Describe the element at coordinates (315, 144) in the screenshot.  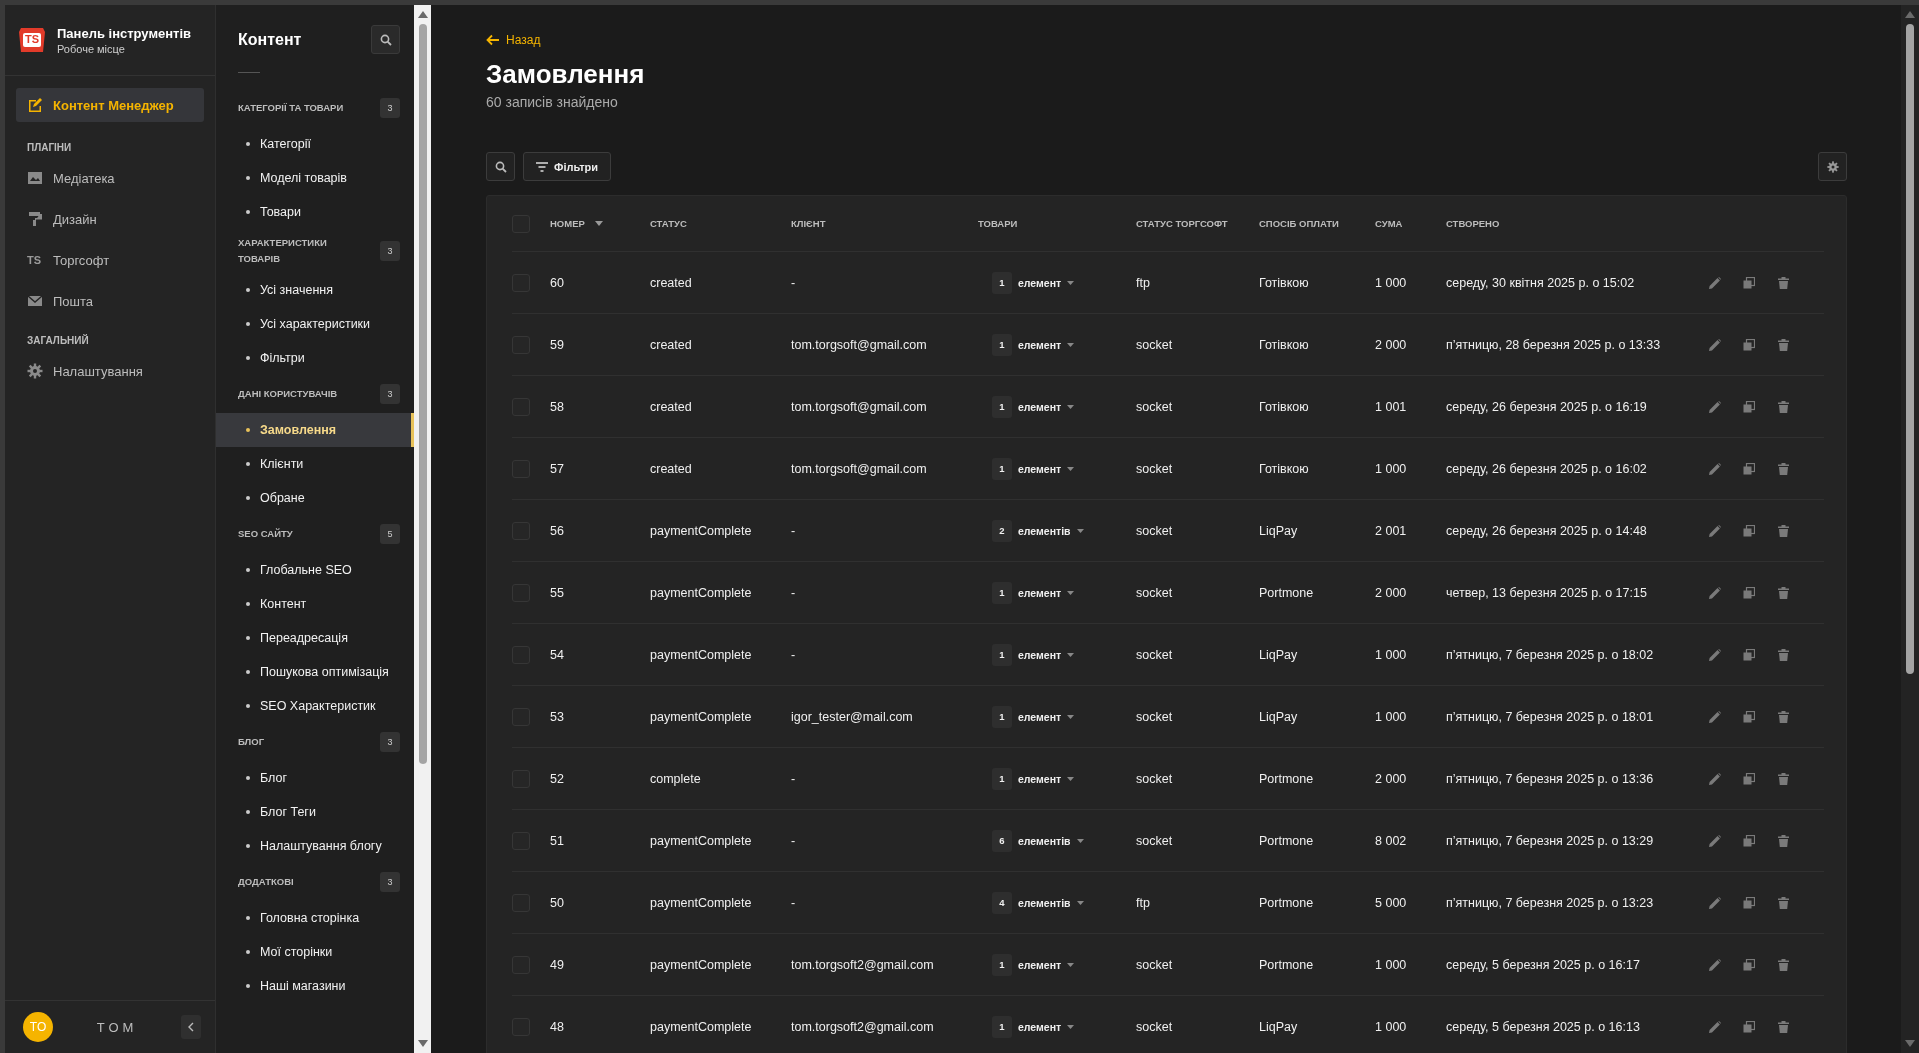
I see `nav-item: Категорії` at that location.